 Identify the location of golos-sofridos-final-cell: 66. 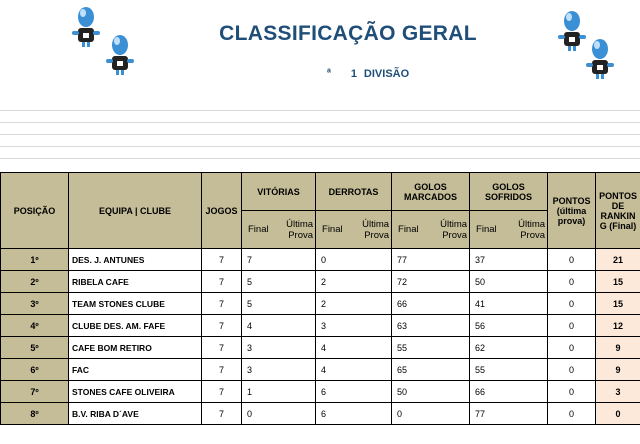
(487, 391).